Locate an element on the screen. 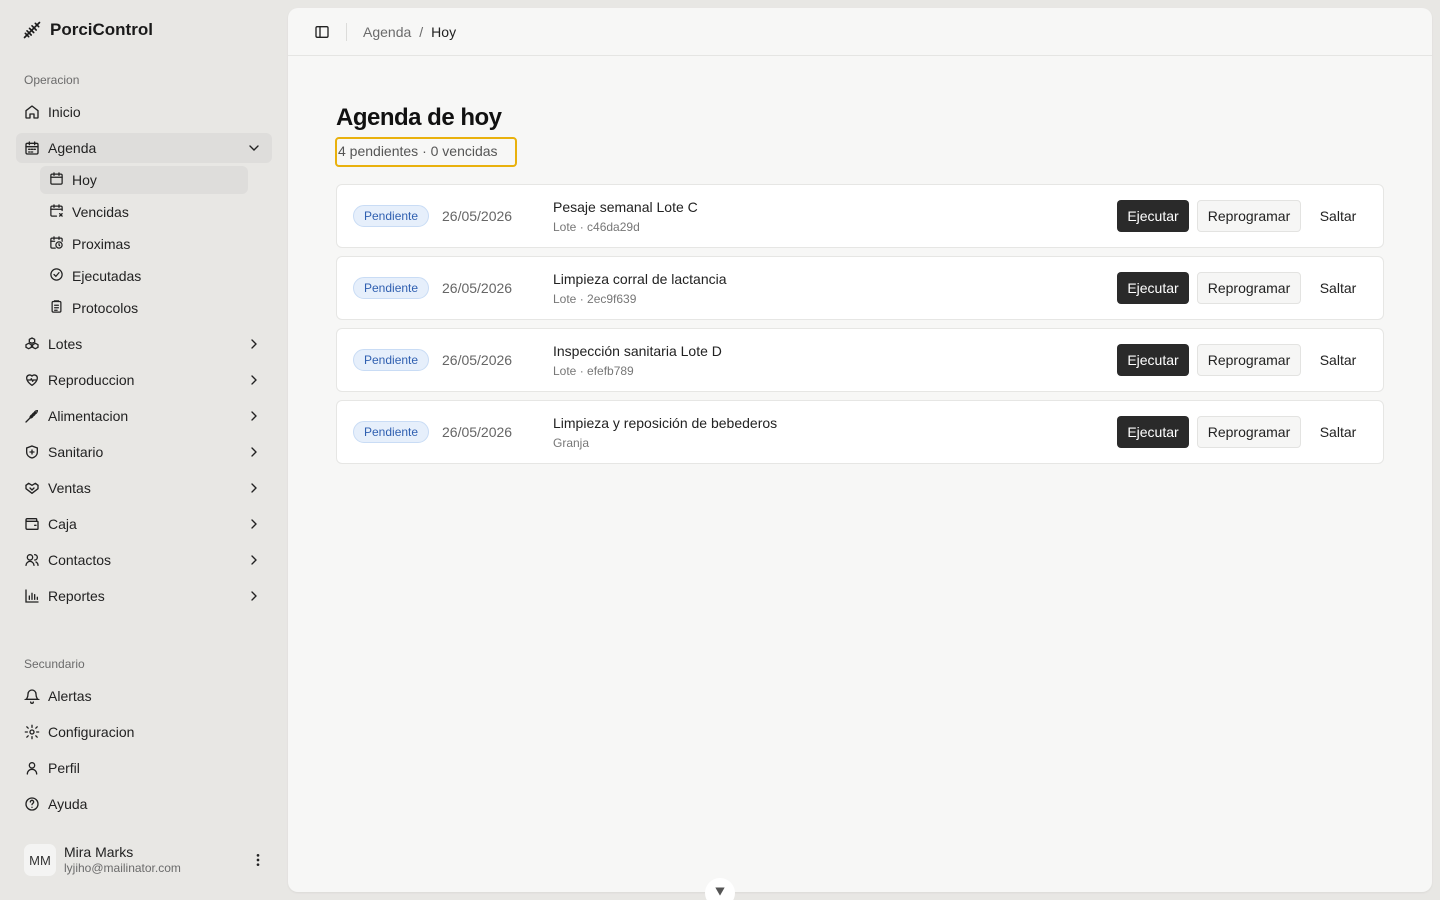  task-subtitle: Lote · 2ec9f639 is located at coordinates (595, 299).